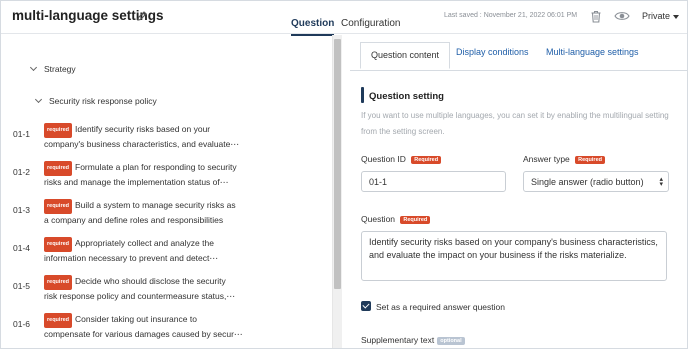 The image size is (688, 349). I want to click on question-text: Decide who should disclose the security, so click(150, 281).